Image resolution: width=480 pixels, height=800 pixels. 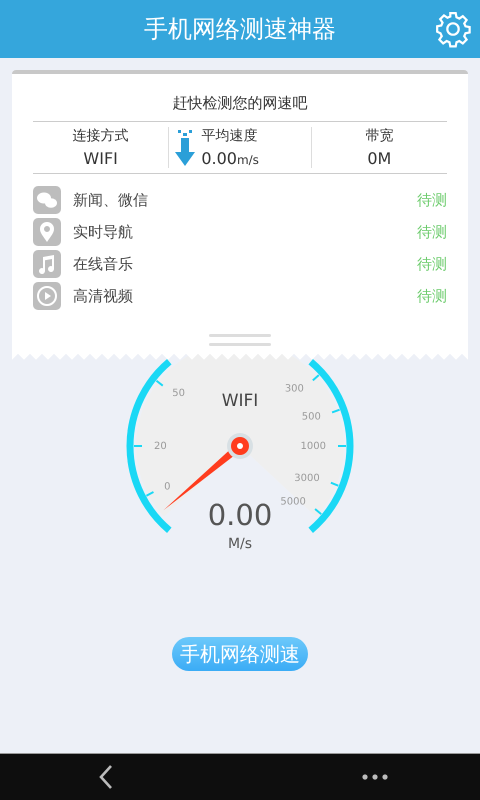 What do you see at coordinates (240, 401) in the screenshot?
I see `network-label: WIFI` at bounding box center [240, 401].